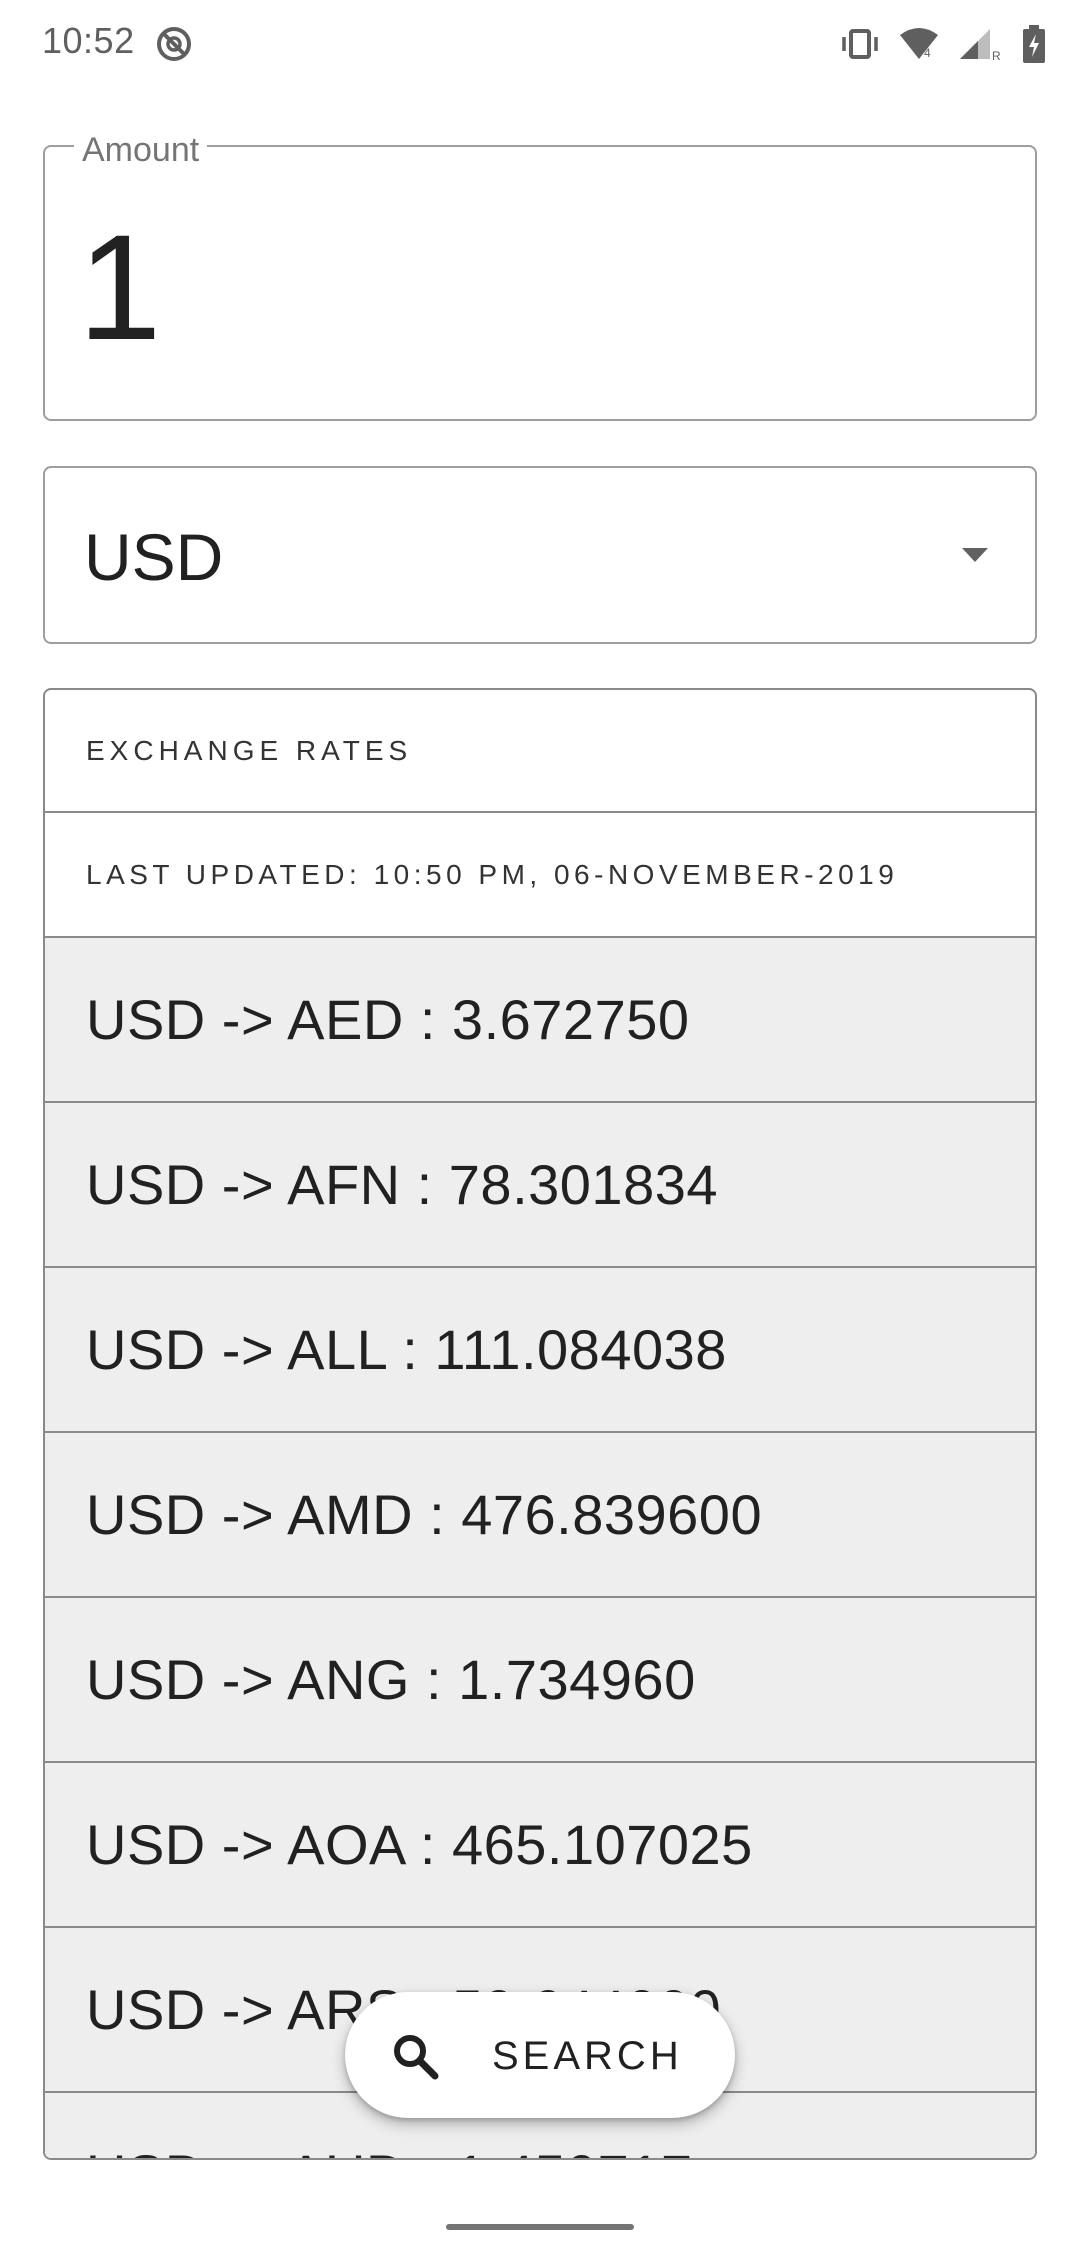  What do you see at coordinates (540, 1350) in the screenshot?
I see `rate-row: USD -> ALL : 111.084038` at bounding box center [540, 1350].